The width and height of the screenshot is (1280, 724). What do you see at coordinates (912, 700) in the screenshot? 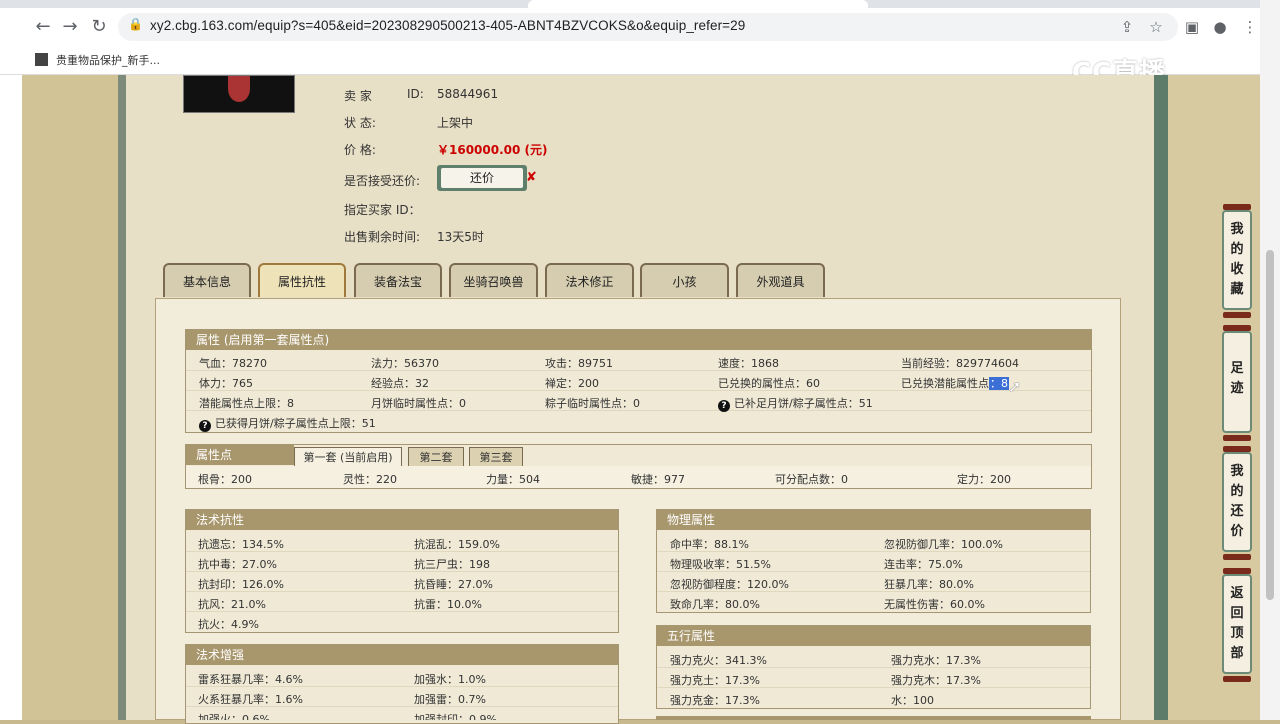
I see `element-cell: 水：100` at bounding box center [912, 700].